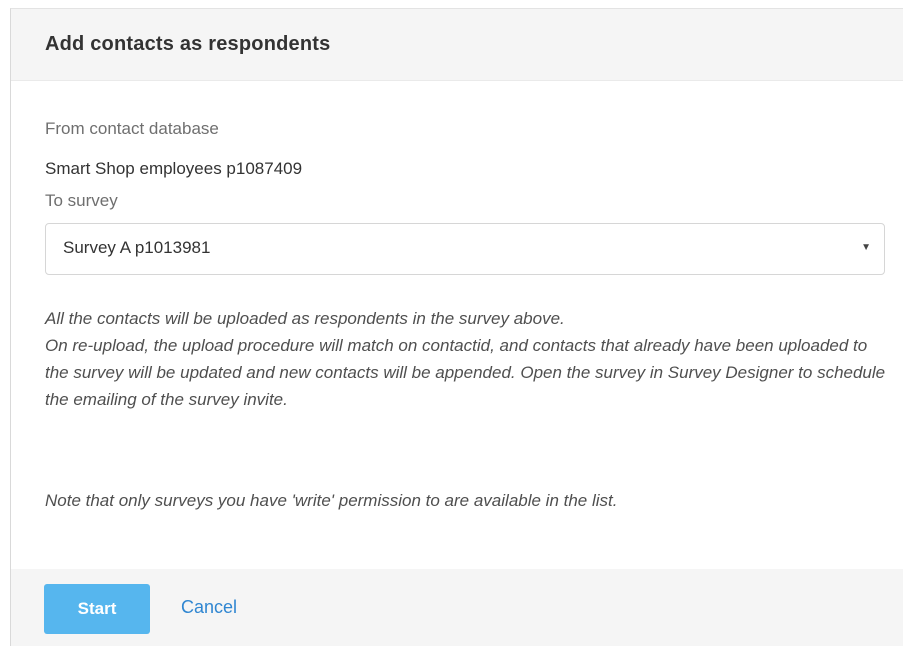 The height and width of the screenshot is (646, 904). What do you see at coordinates (137, 247) in the screenshot?
I see `survey-select-value: Survey A p1013981` at bounding box center [137, 247].